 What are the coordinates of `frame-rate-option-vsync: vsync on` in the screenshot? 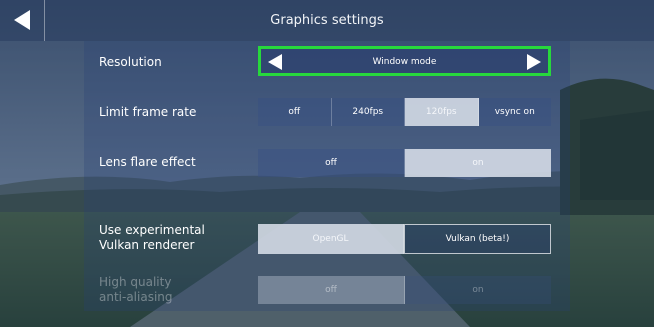 It's located at (514, 112).